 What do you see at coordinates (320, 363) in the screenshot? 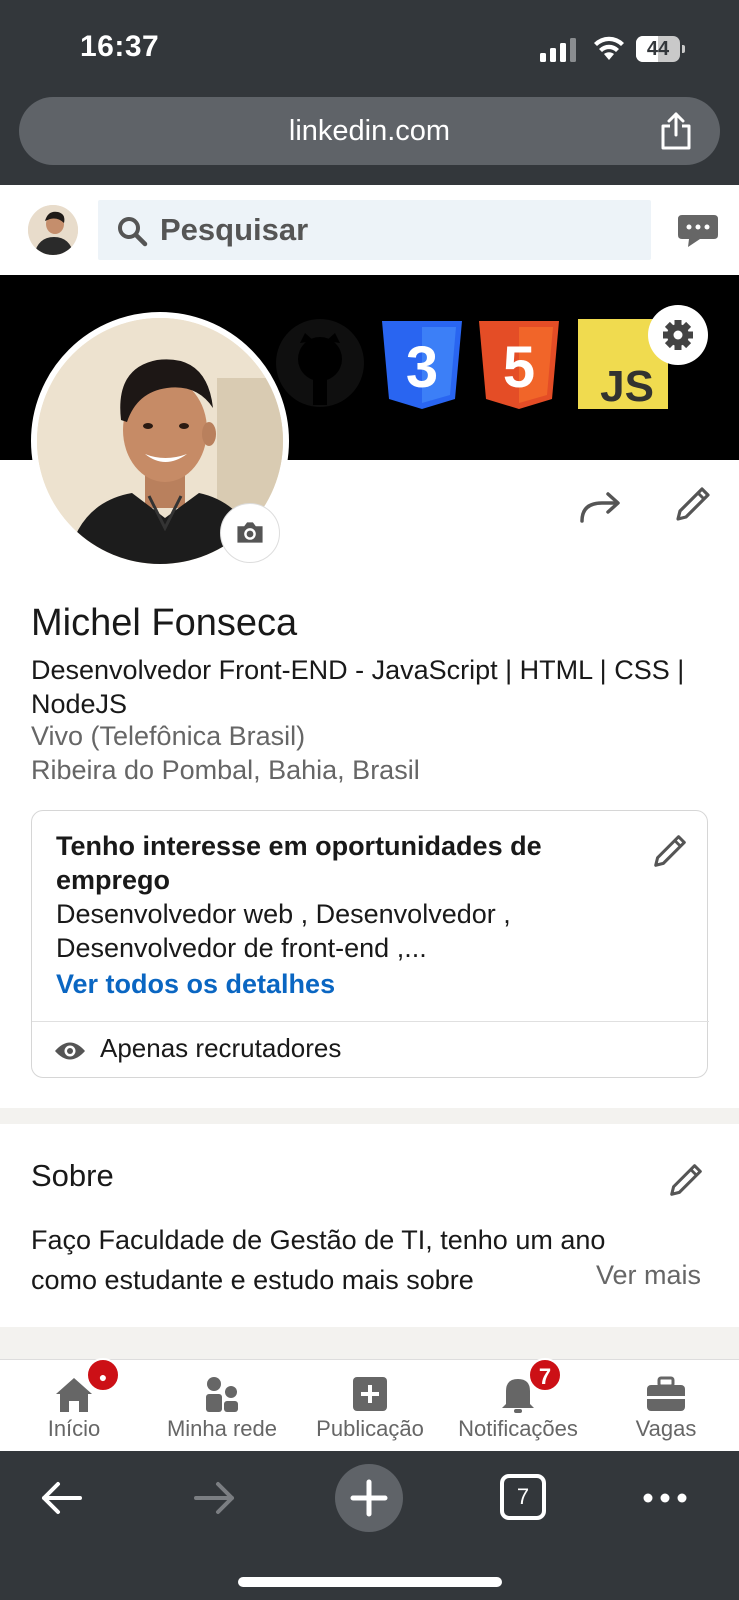
I see `github-icon` at bounding box center [320, 363].